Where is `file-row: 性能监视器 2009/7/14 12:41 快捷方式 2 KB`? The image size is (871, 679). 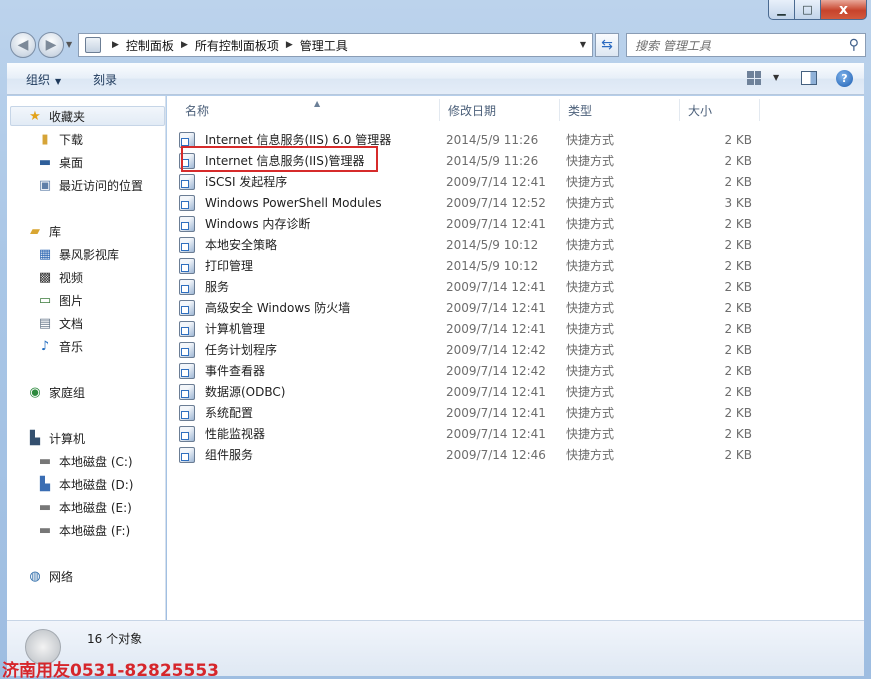 file-row: 性能监视器 2009/7/14 12:41 快捷方式 2 KB is located at coordinates (478, 433).